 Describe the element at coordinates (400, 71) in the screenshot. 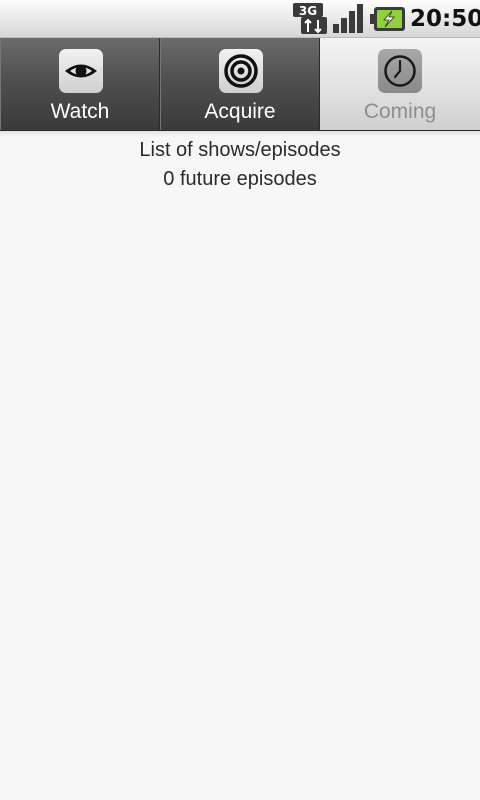

I see `clock-icon` at that location.